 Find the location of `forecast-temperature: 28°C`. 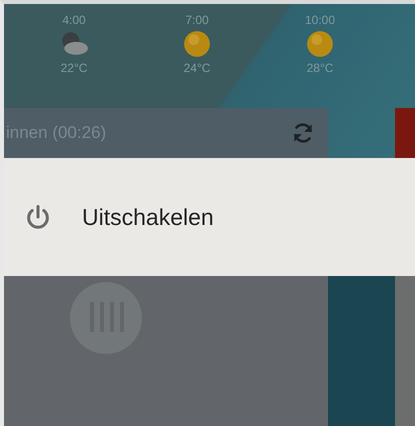

forecast-temperature: 28°C is located at coordinates (320, 68).